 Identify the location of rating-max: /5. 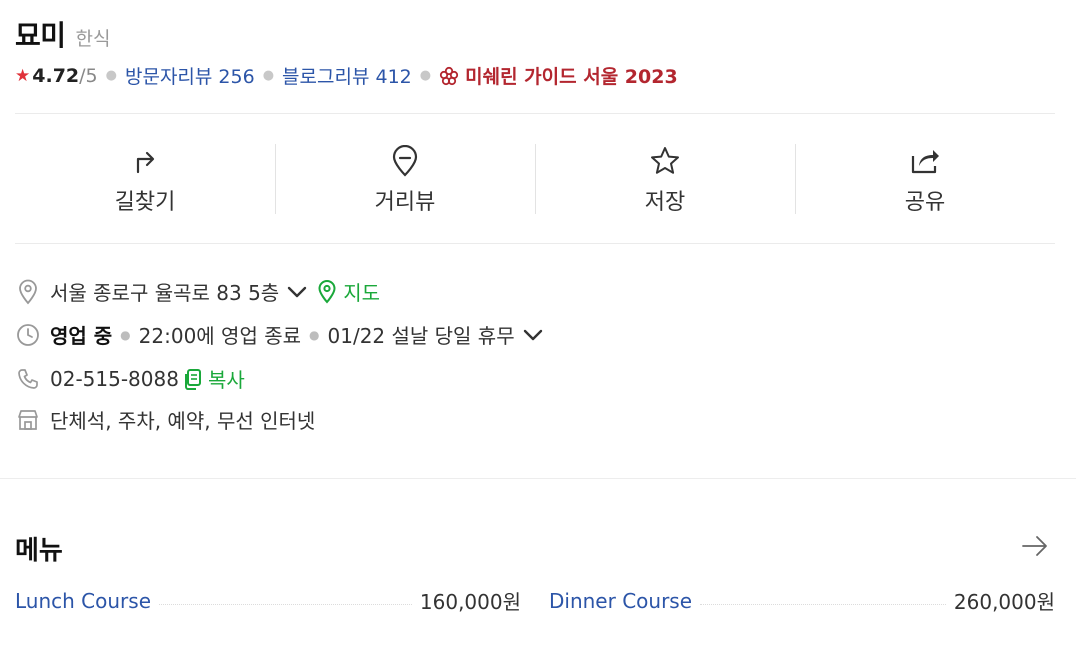
(88, 75).